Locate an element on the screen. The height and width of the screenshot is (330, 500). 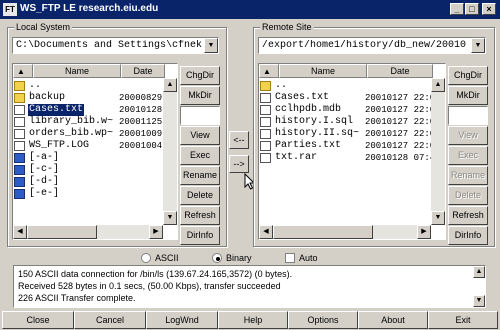
radio-circle-selected is located at coordinates (217, 258).